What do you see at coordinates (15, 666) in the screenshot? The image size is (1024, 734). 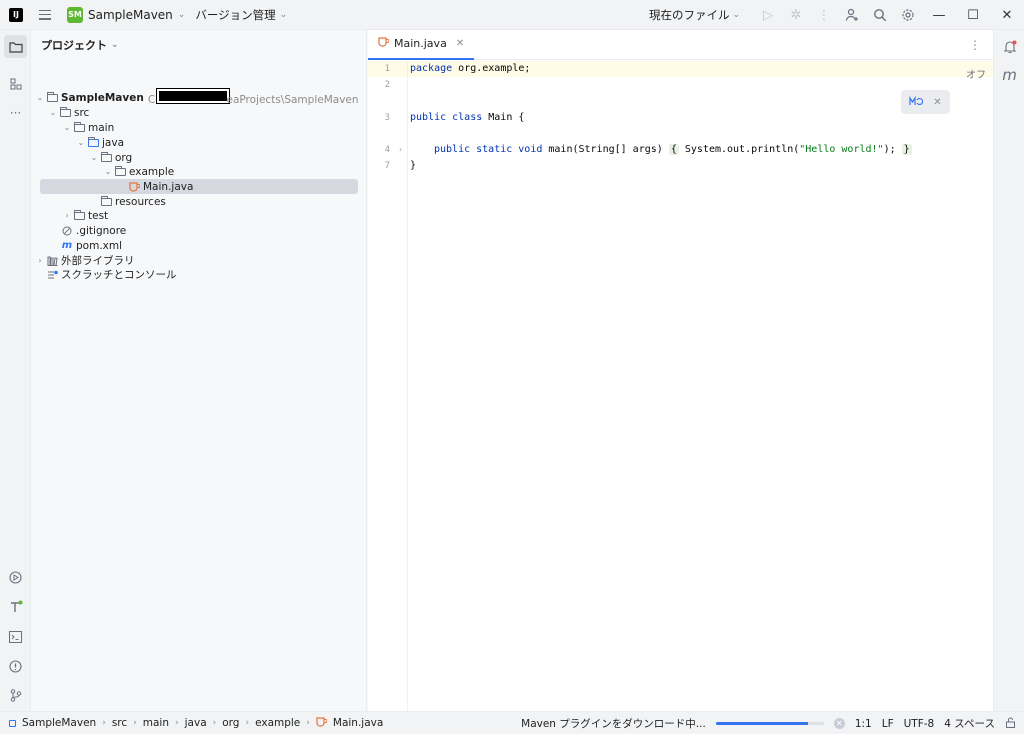 I see `problems-icon` at bounding box center [15, 666].